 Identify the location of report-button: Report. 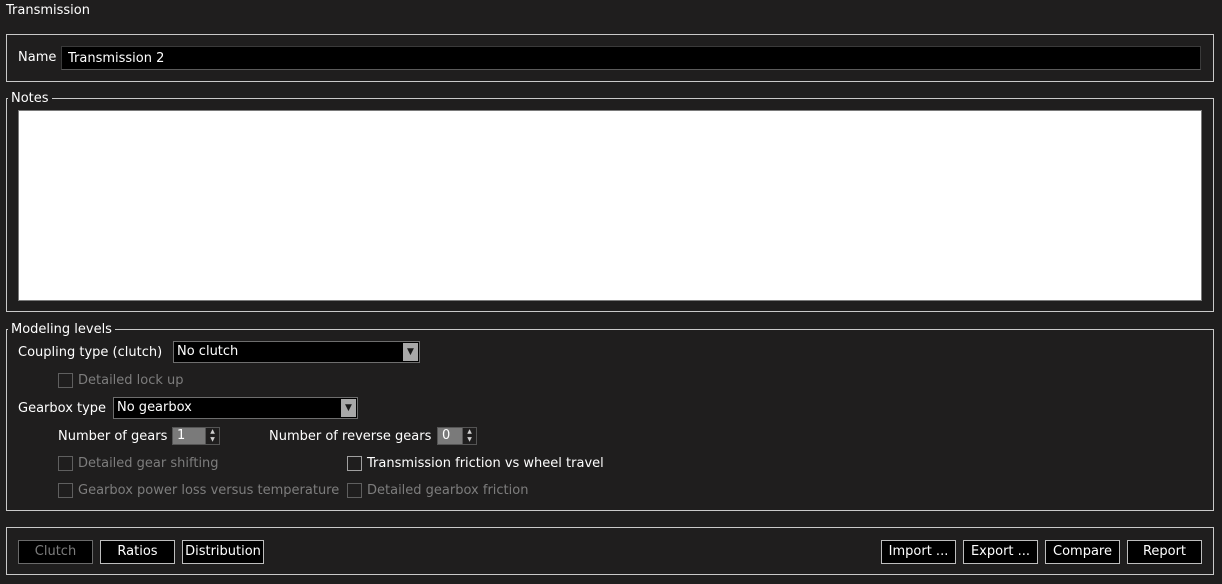
(1164, 552).